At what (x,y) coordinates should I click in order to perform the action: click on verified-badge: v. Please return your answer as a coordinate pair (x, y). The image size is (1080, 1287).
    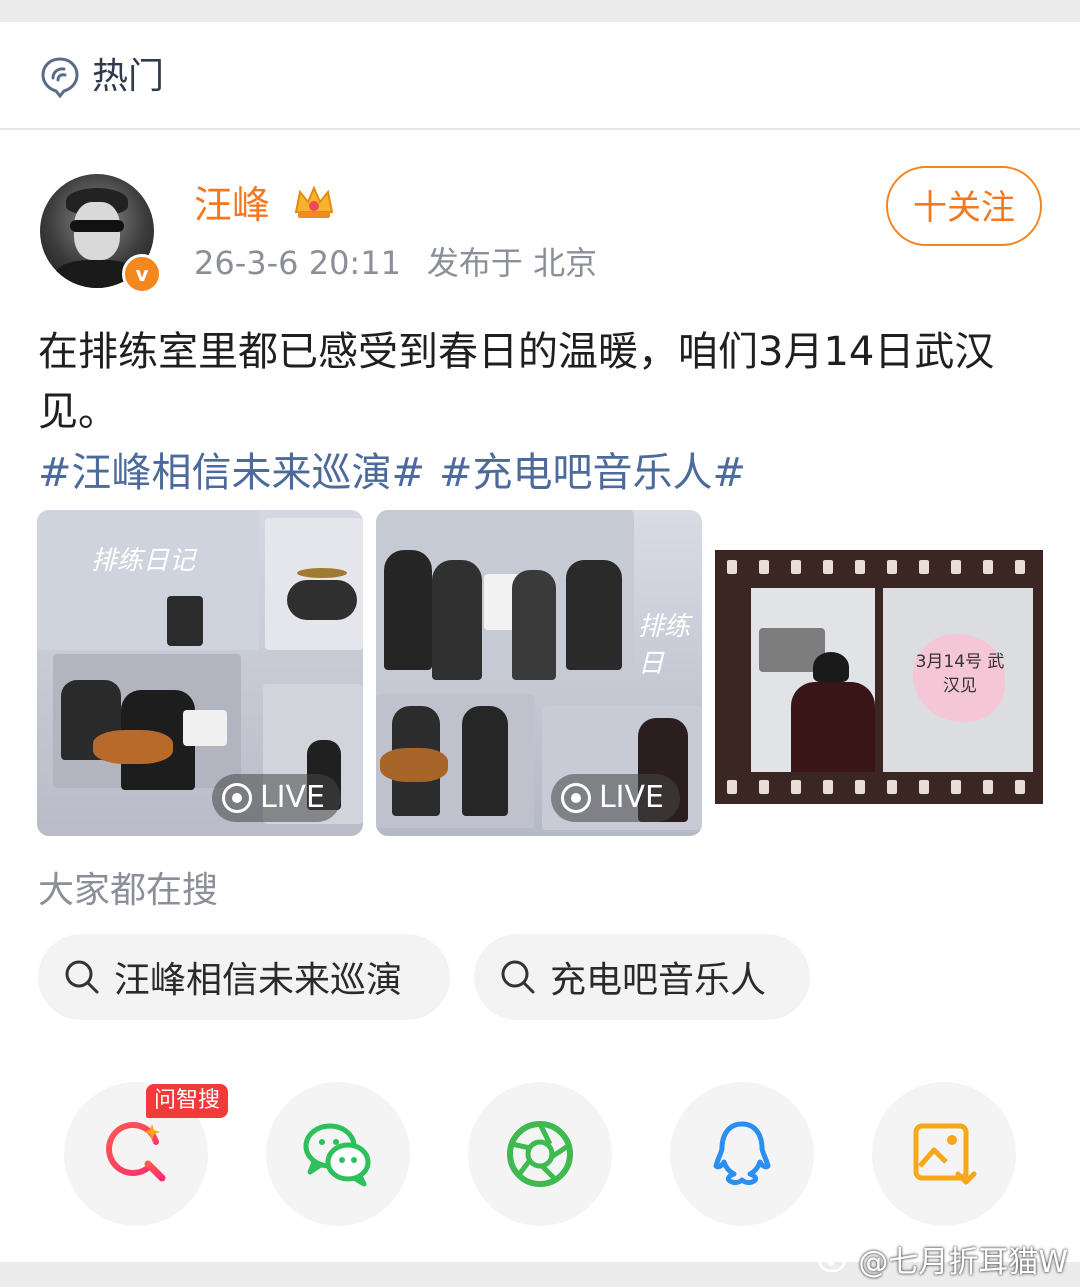
    Looking at the image, I should click on (142, 274).